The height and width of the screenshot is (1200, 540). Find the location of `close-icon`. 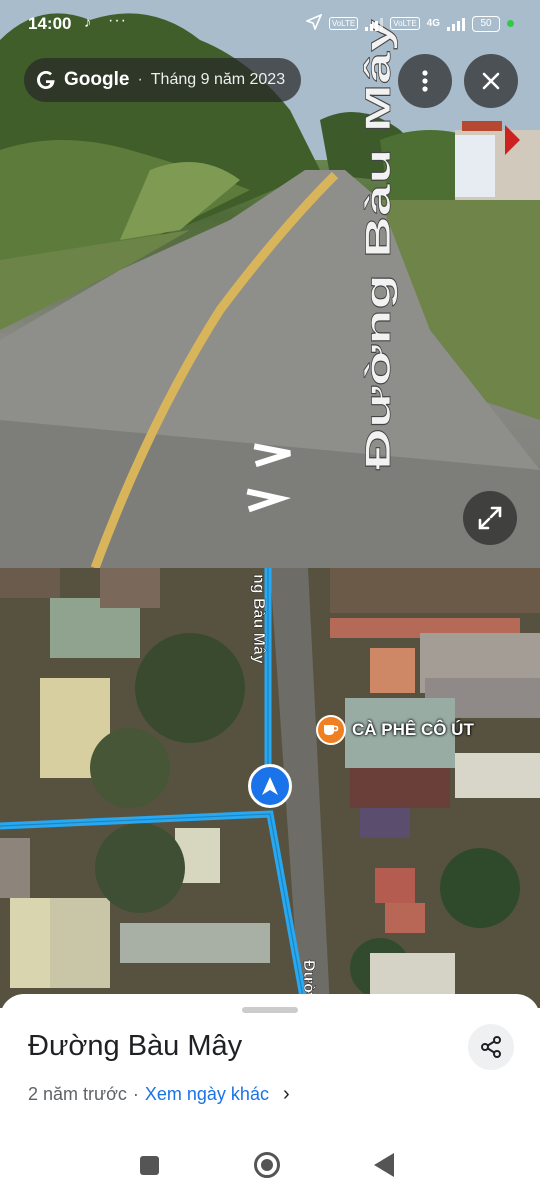

close-icon is located at coordinates (491, 81).